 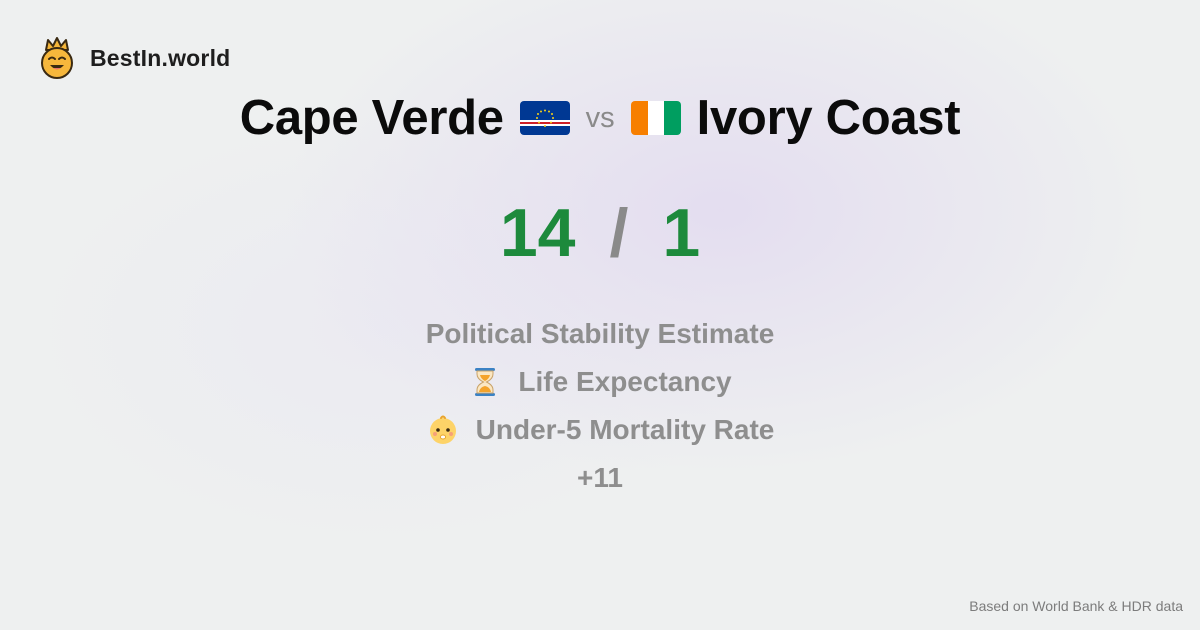 I want to click on baby-icon, so click(x=442, y=429).